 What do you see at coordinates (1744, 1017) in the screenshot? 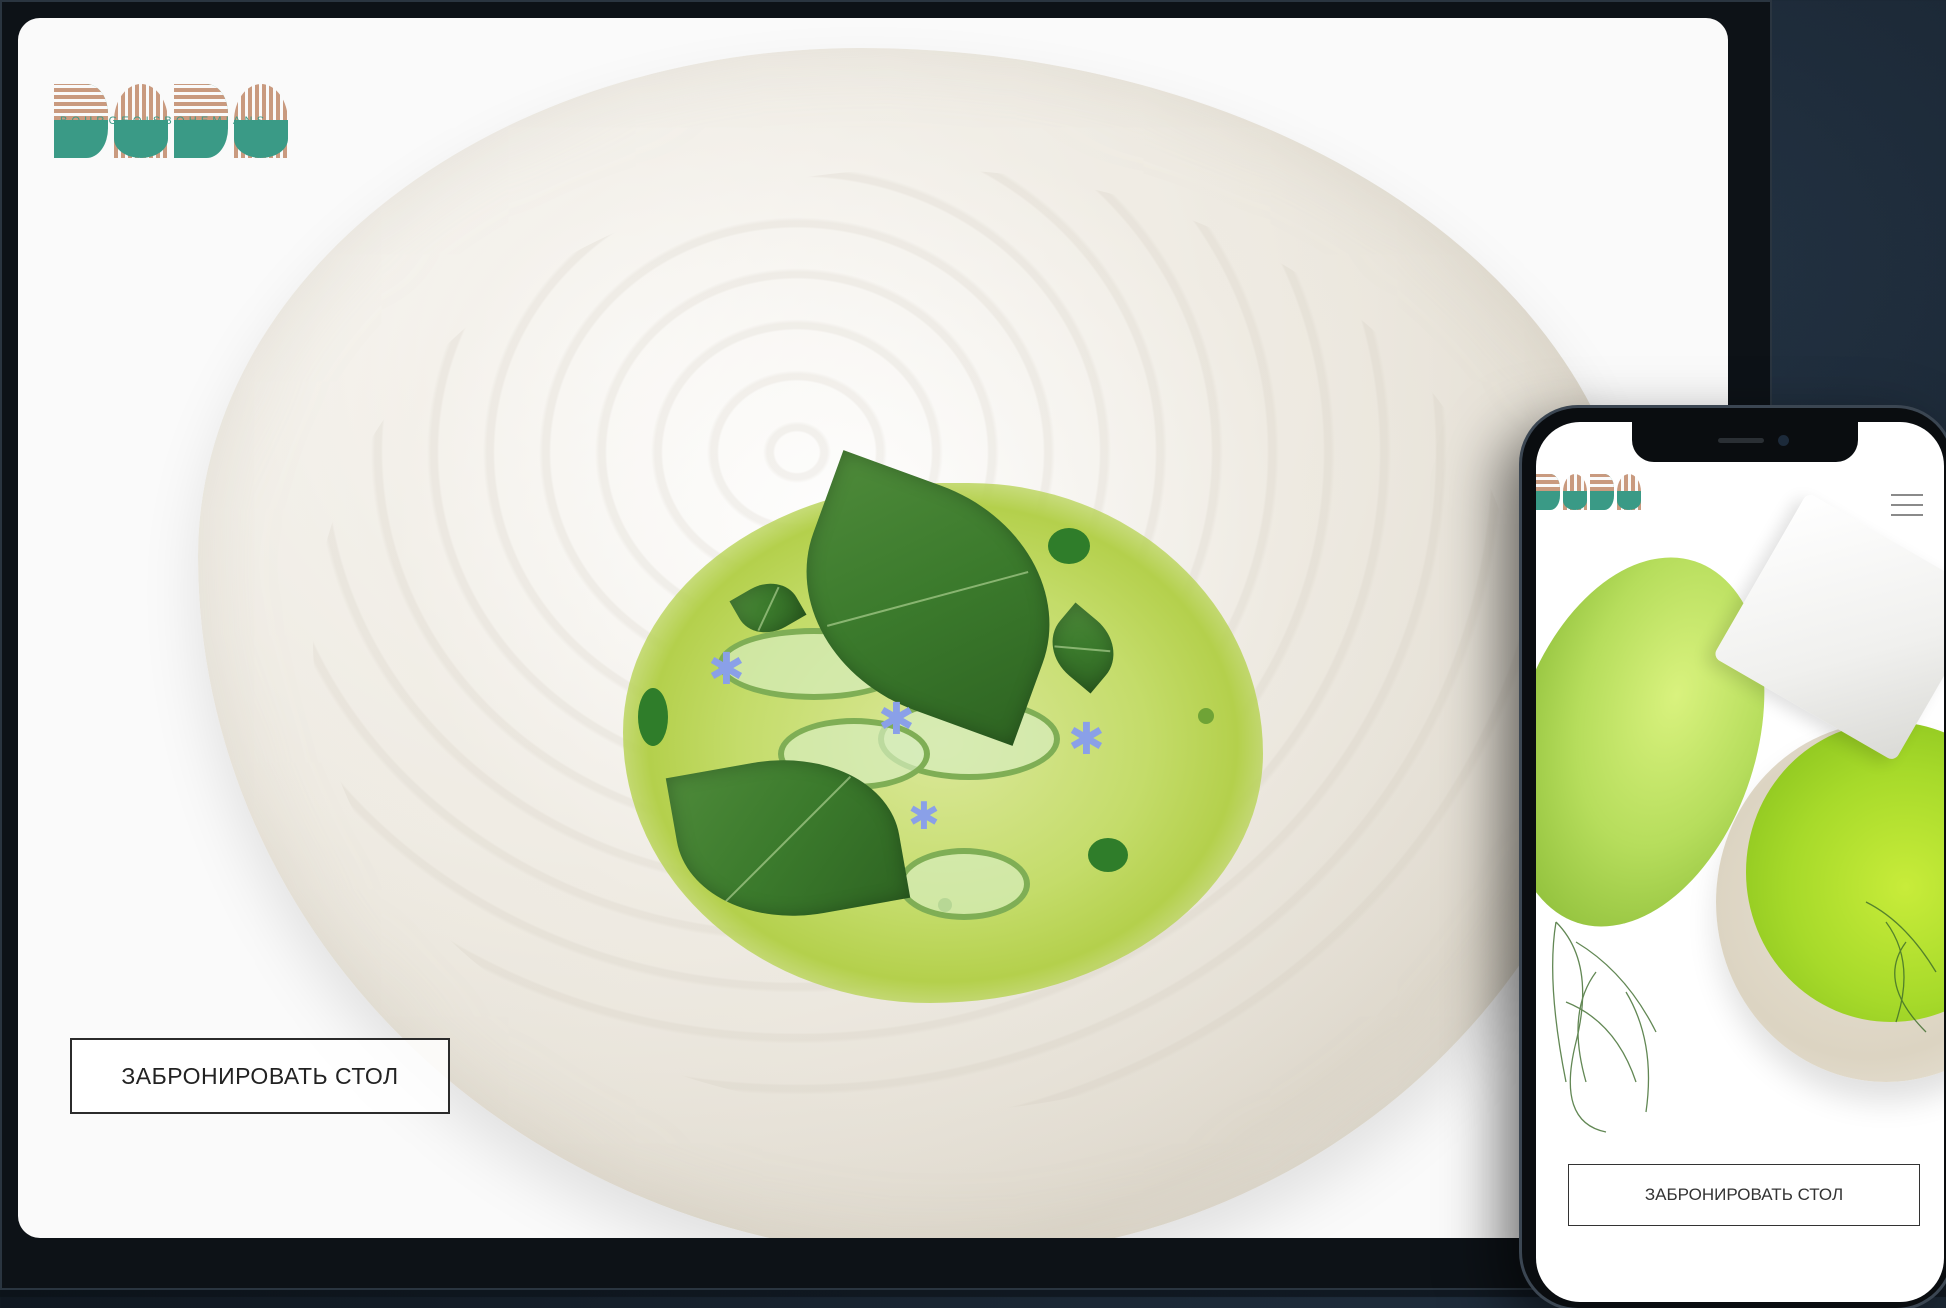
I see `fennel-garnish` at bounding box center [1744, 1017].